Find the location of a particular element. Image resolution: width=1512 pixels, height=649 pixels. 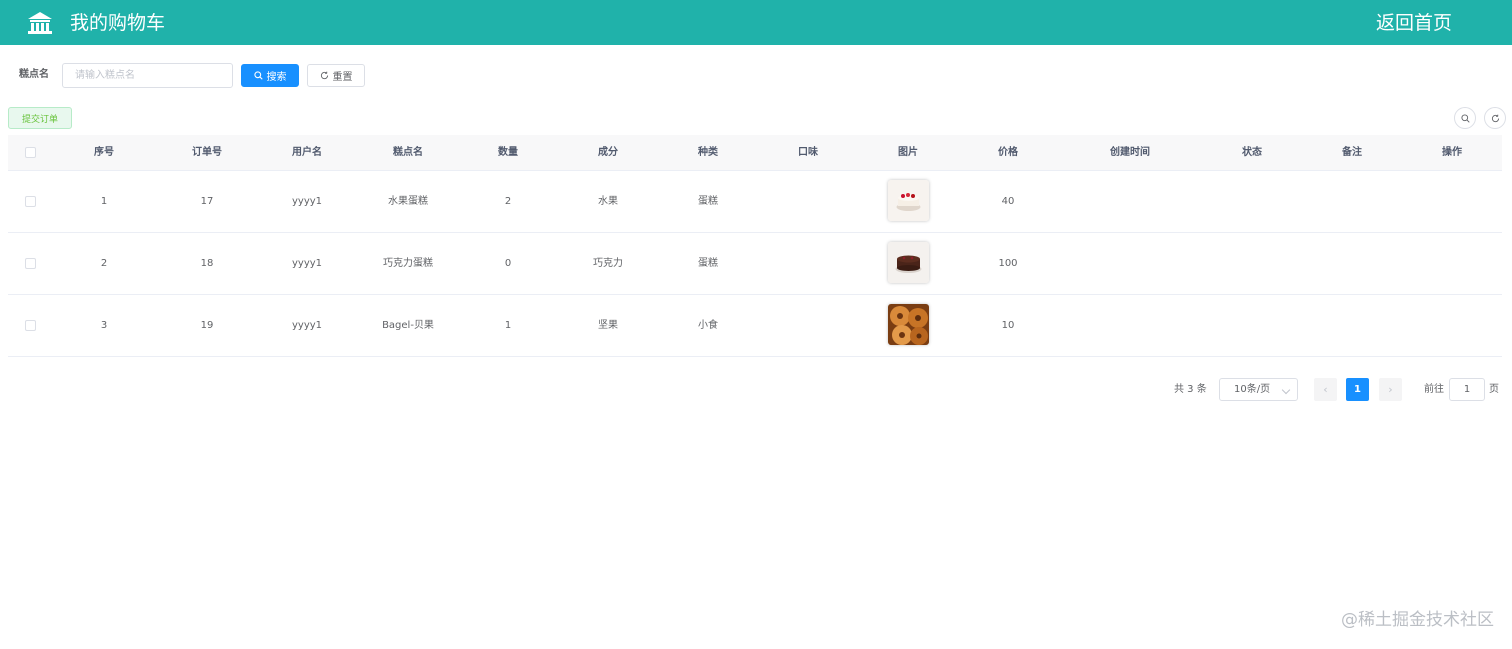

search-button: 搜索 is located at coordinates (270, 75).